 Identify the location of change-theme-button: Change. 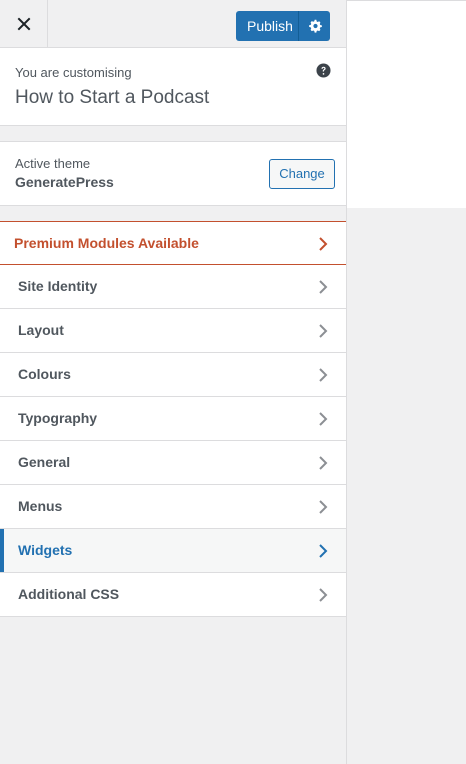
(302, 174).